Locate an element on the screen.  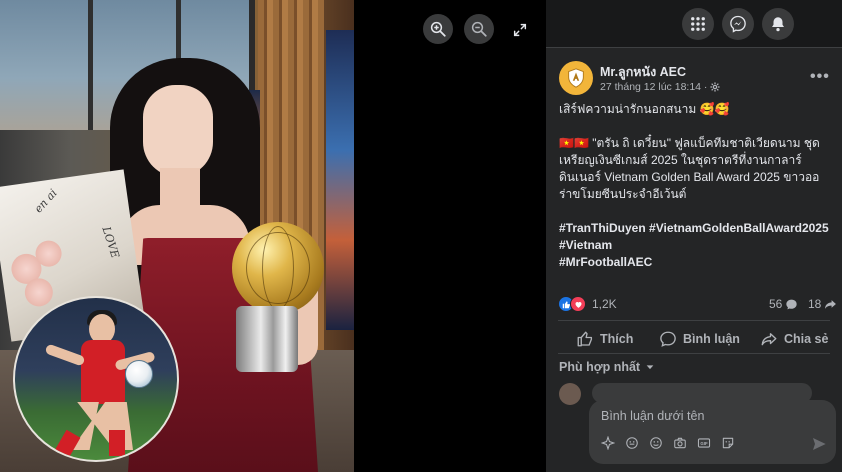
comment-composer: GIF is located at coordinates (712, 432).